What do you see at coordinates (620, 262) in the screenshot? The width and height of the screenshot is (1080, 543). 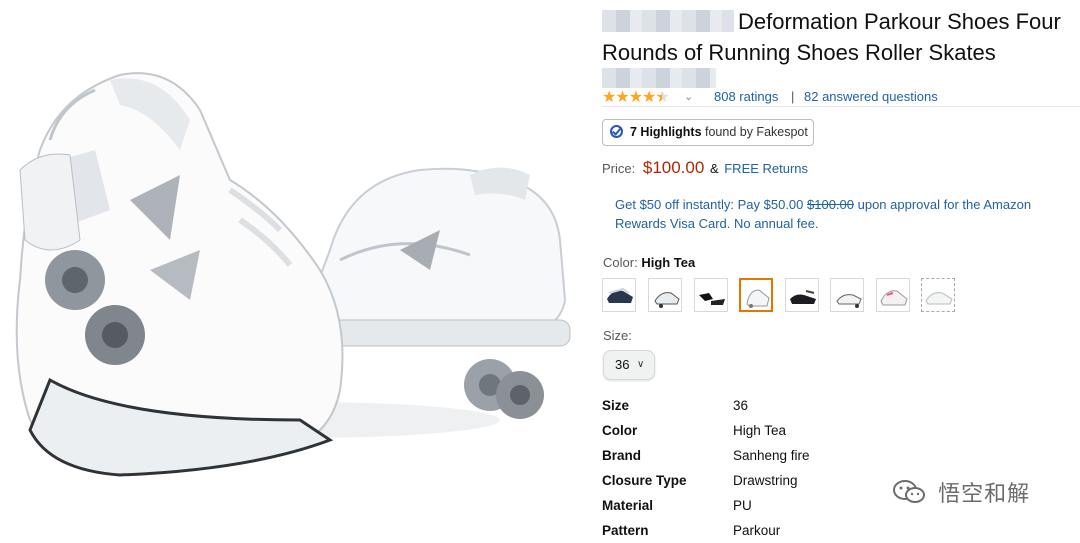 I see `color-label: Color:` at bounding box center [620, 262].